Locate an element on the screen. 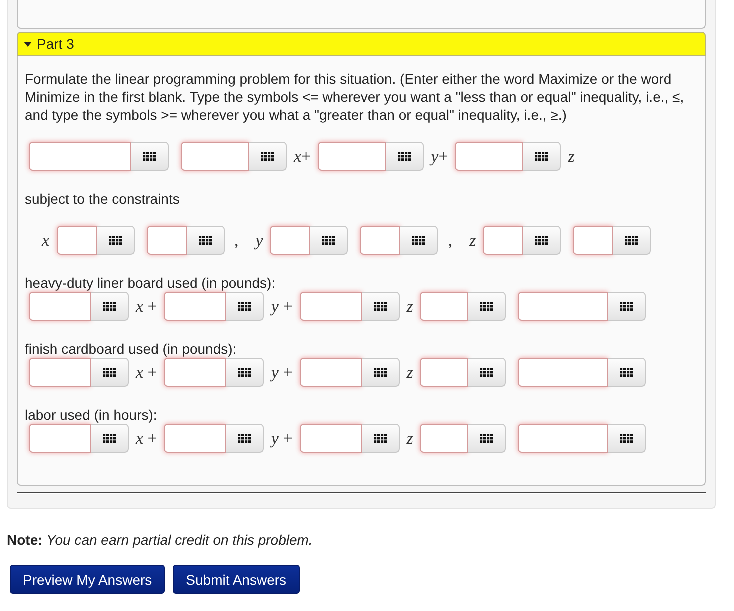 This screenshot has width=734, height=611. action-button: Preview My Answers is located at coordinates (88, 579).